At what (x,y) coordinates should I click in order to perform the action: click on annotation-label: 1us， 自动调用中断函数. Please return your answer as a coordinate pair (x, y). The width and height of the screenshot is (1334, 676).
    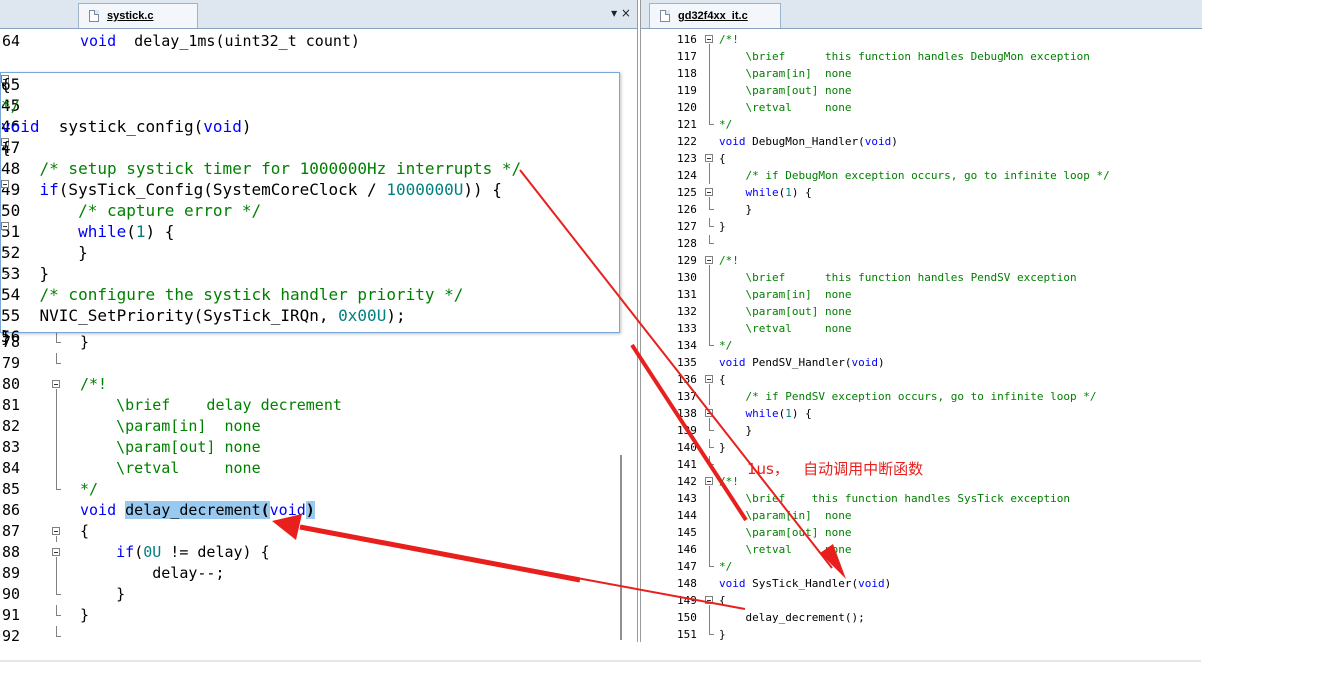
    Looking at the image, I should click on (835, 469).